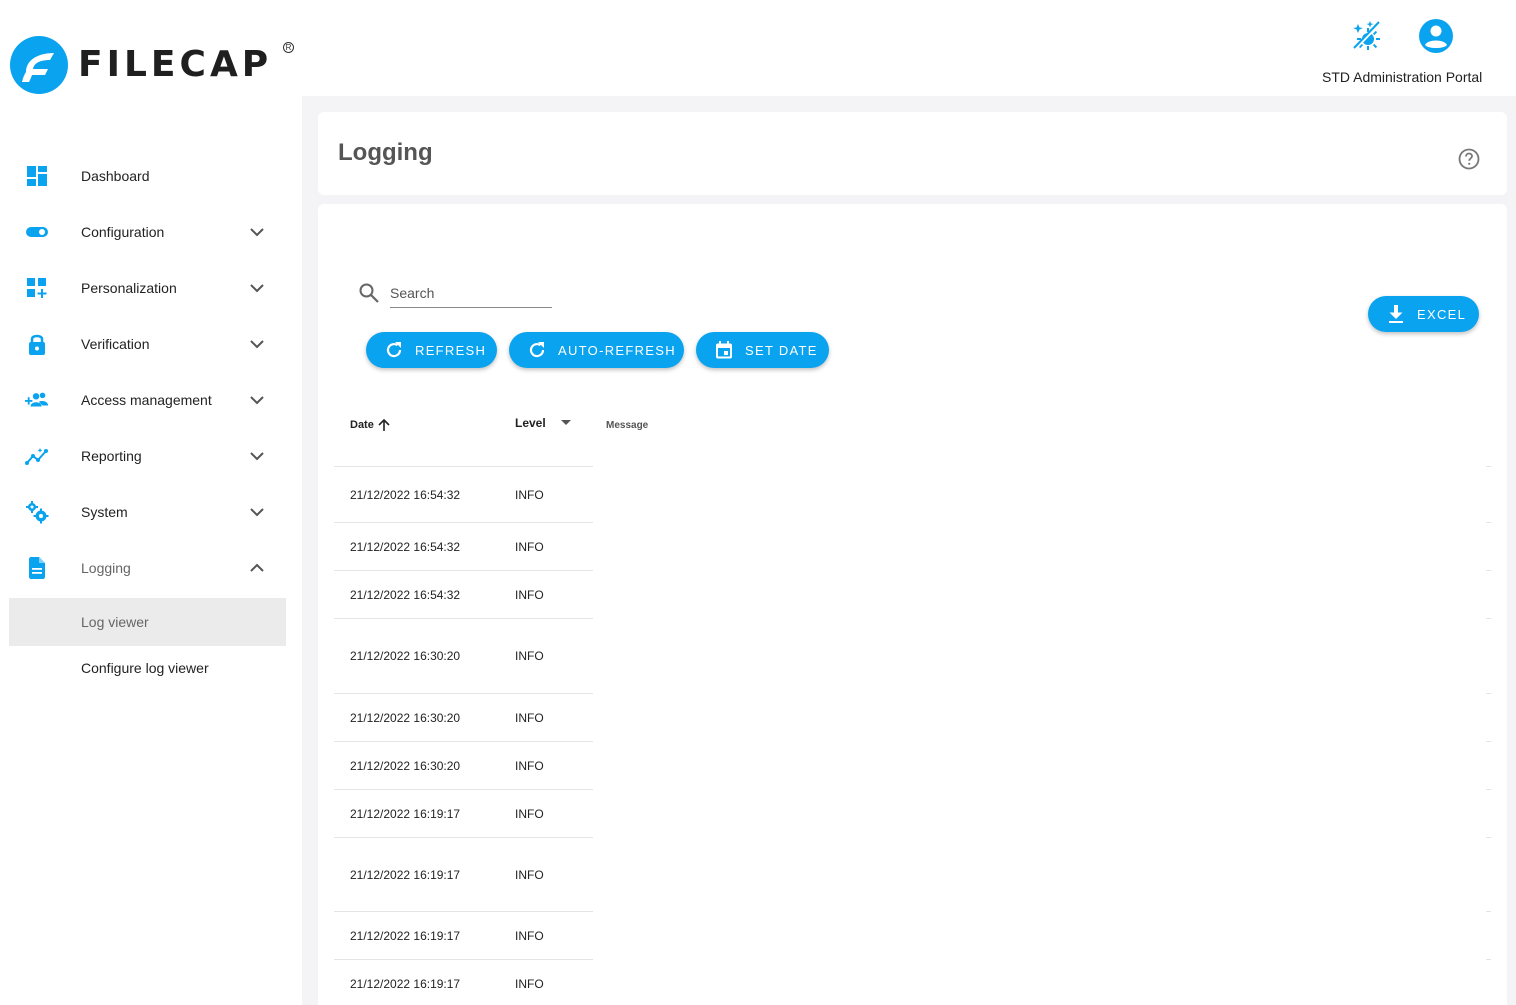 This screenshot has width=1516, height=1005. I want to click on account-circle-icon, so click(1436, 36).